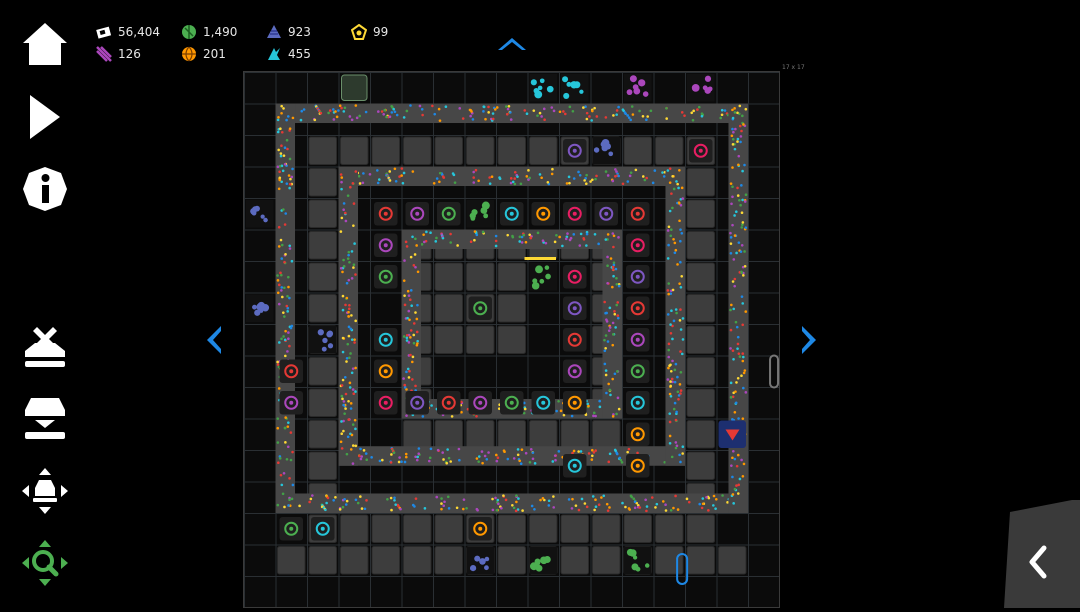 The image size is (1080, 612). Describe the element at coordinates (45, 563) in the screenshot. I see `zoom-move-button` at that location.